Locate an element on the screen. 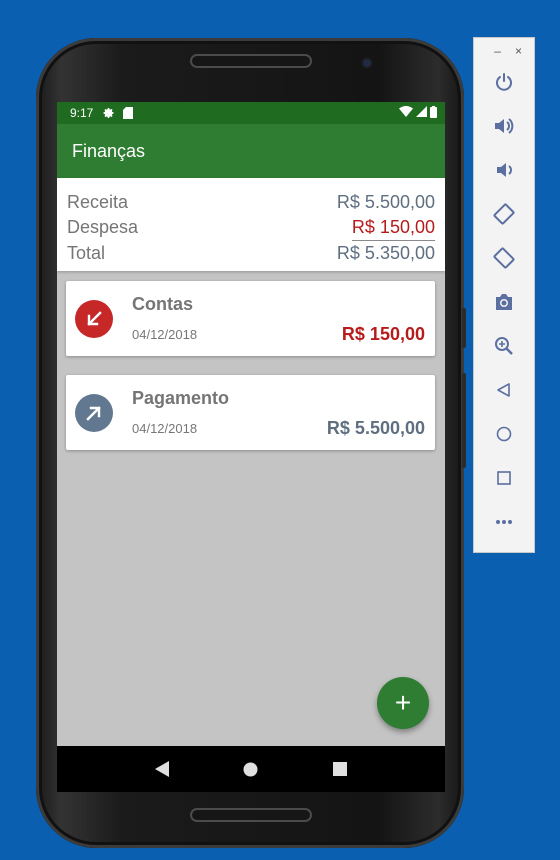  signal-icon is located at coordinates (421, 113).